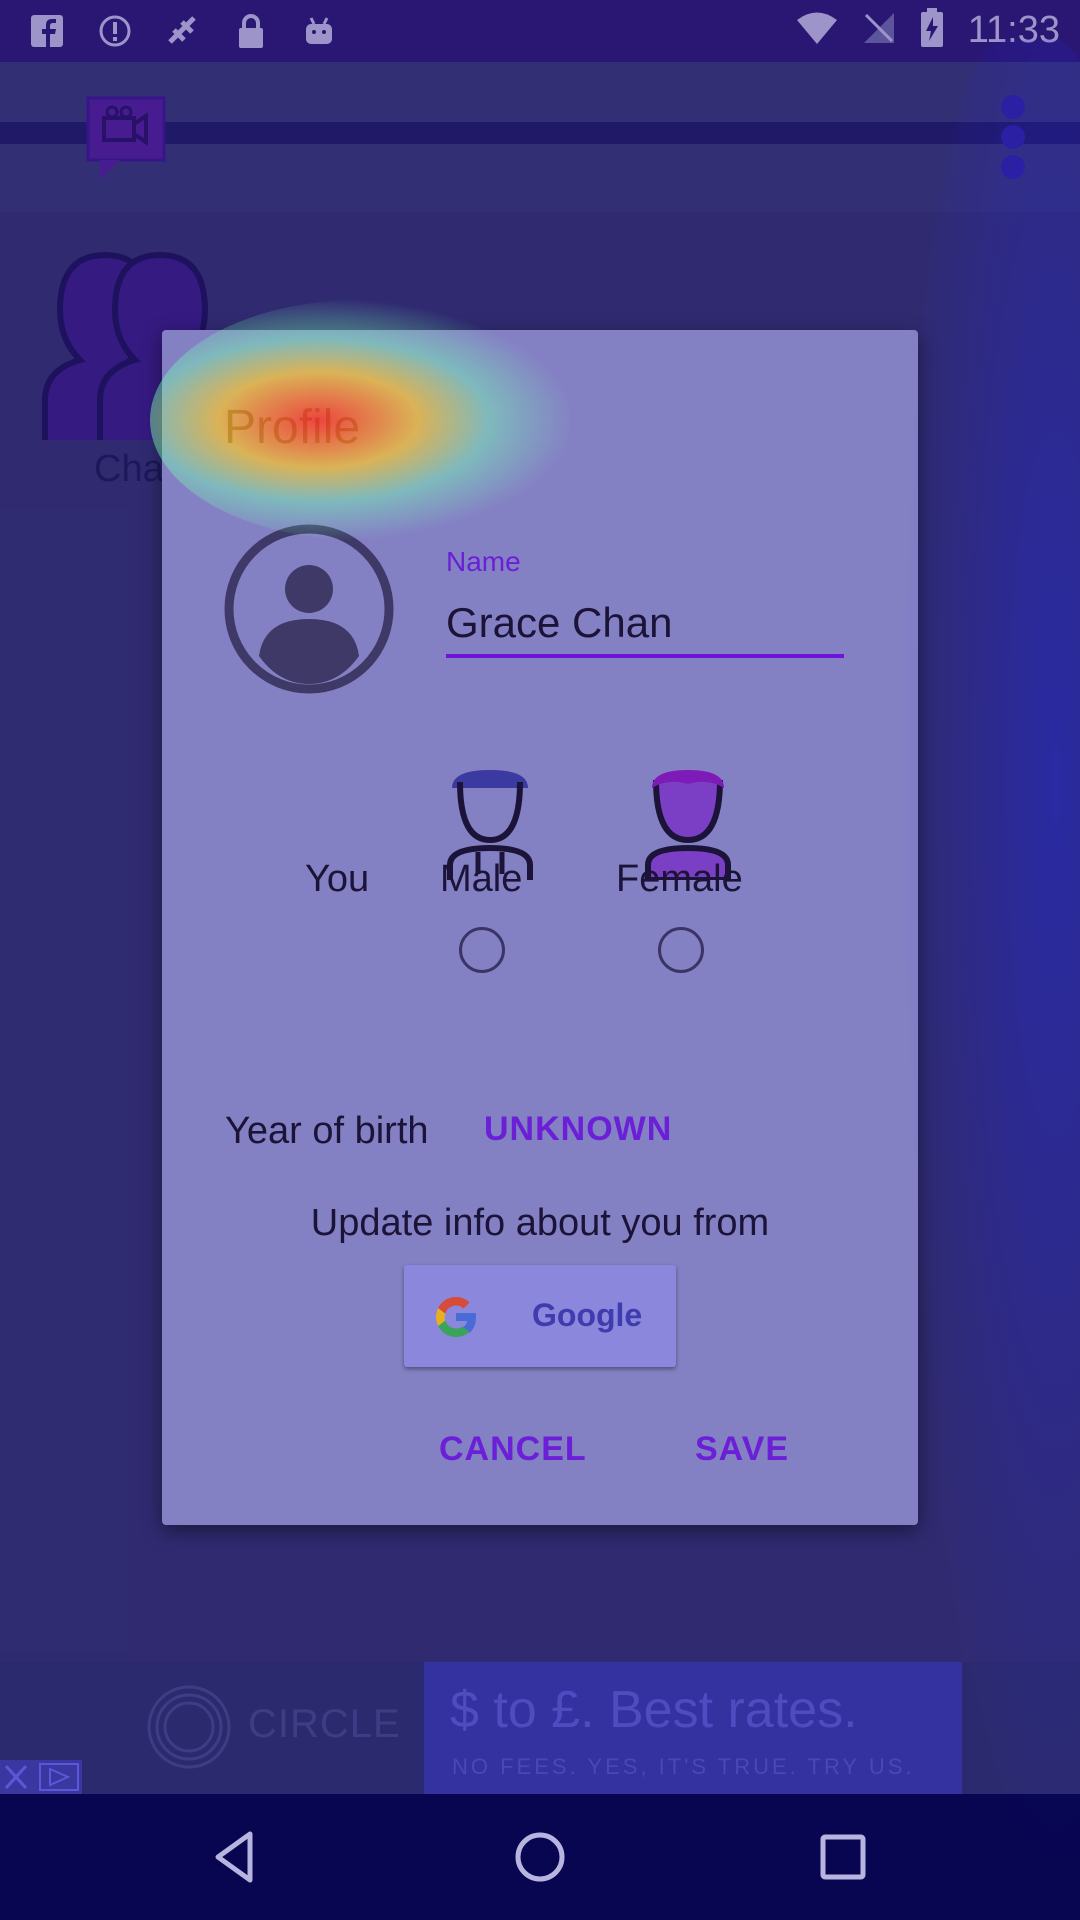 The image size is (1080, 1920). I want to click on avatar, so click(309, 609).